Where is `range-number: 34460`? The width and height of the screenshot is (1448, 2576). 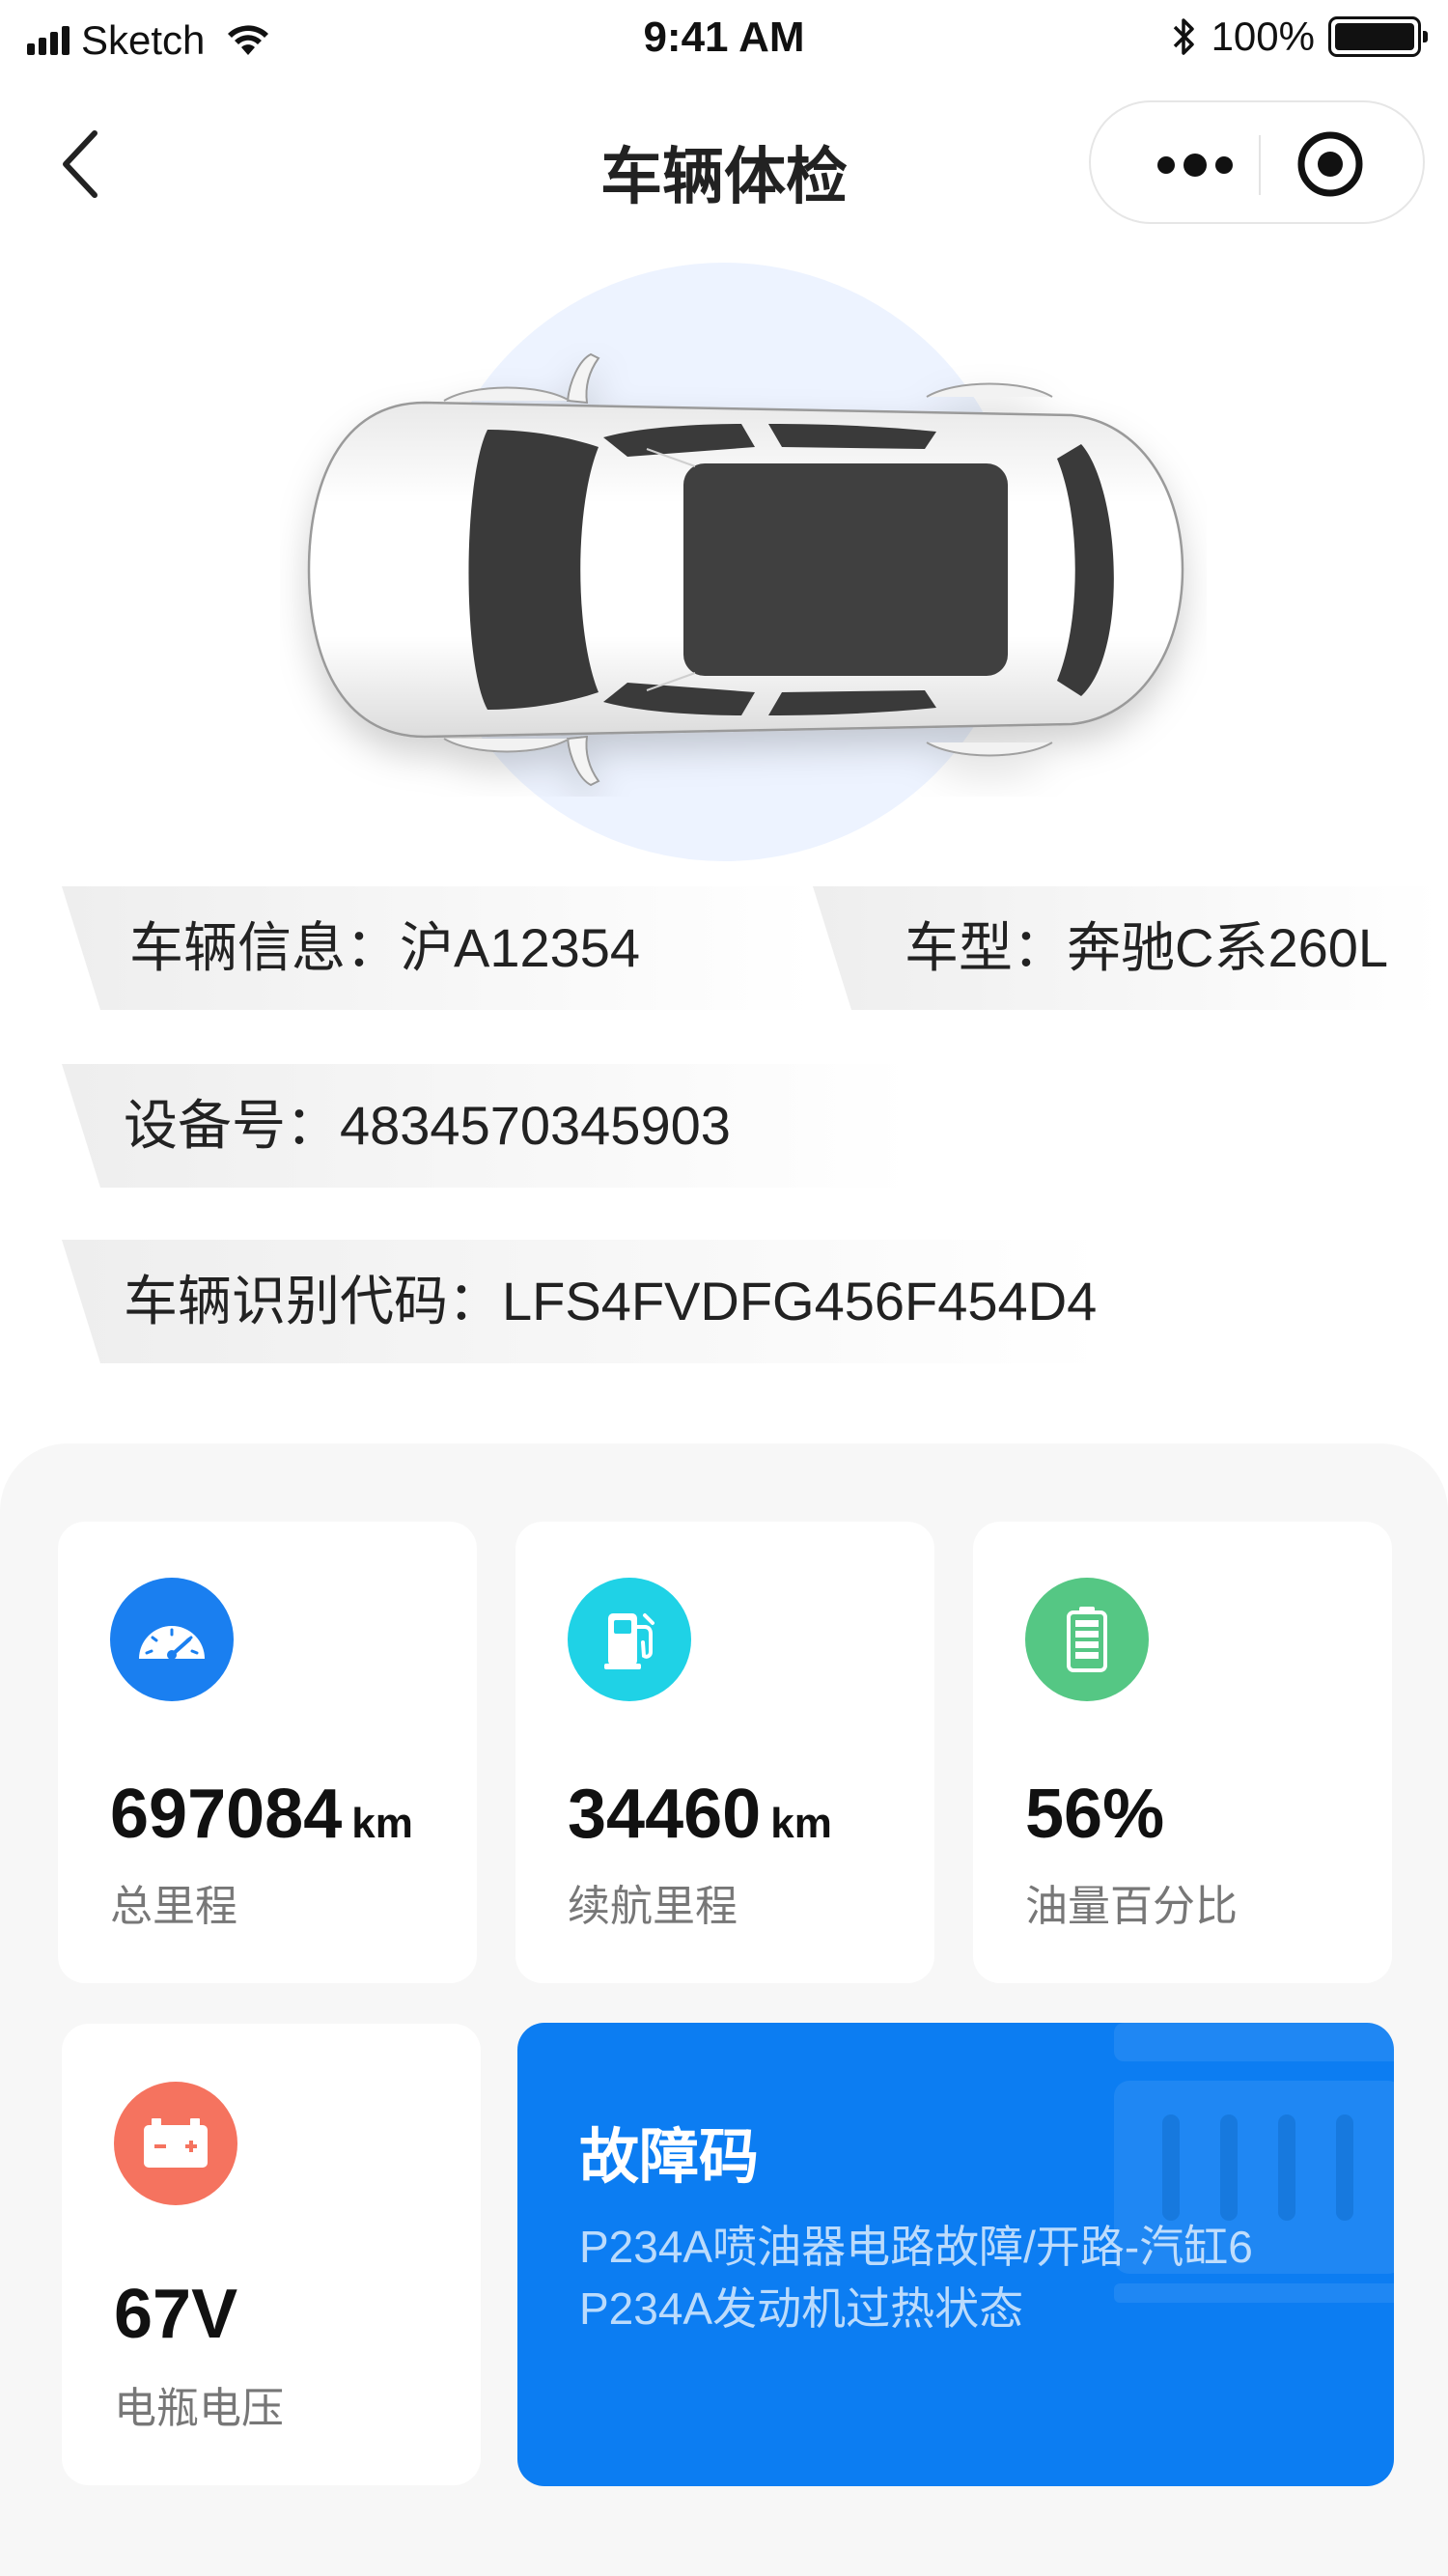
range-number: 34460 is located at coordinates (665, 1815).